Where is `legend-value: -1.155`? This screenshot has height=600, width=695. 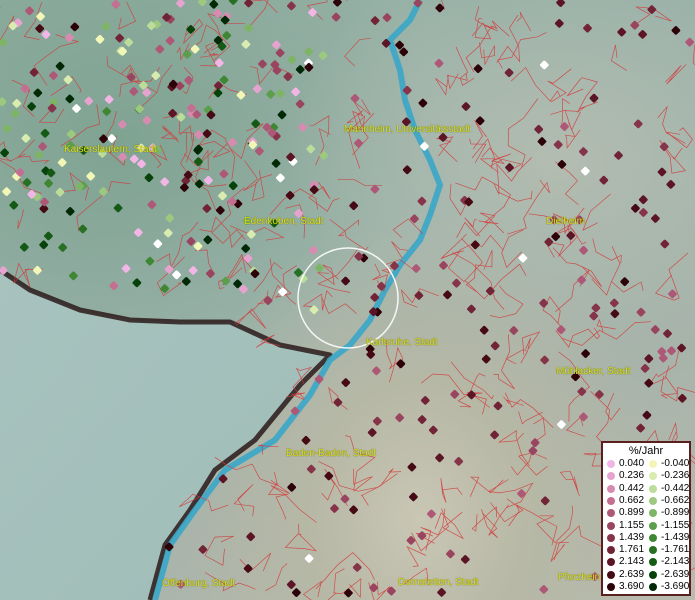 legend-value: -1.155 is located at coordinates (675, 525).